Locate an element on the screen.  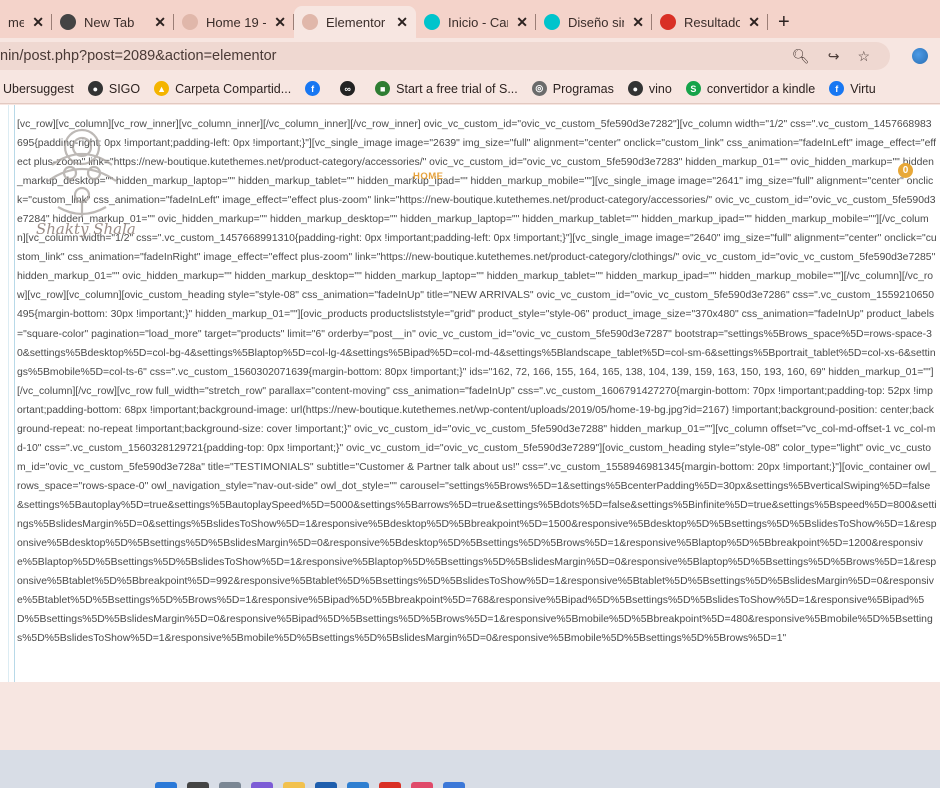
browser-tab: Elementor ✕ is located at coordinates (355, 22).